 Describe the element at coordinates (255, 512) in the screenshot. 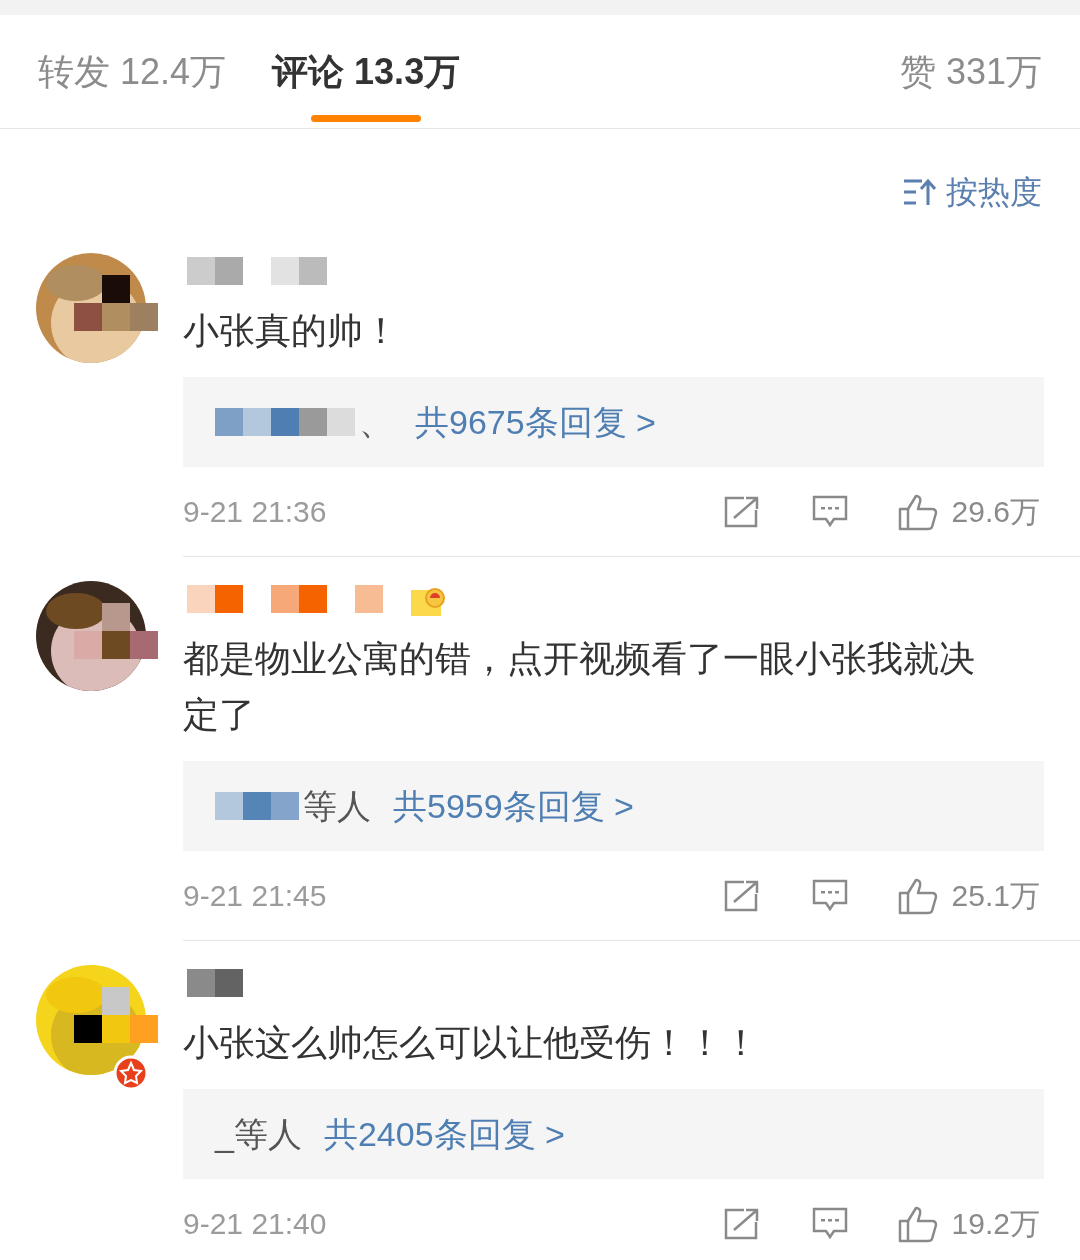

I see `timestamp: 9-21 21:36` at that location.